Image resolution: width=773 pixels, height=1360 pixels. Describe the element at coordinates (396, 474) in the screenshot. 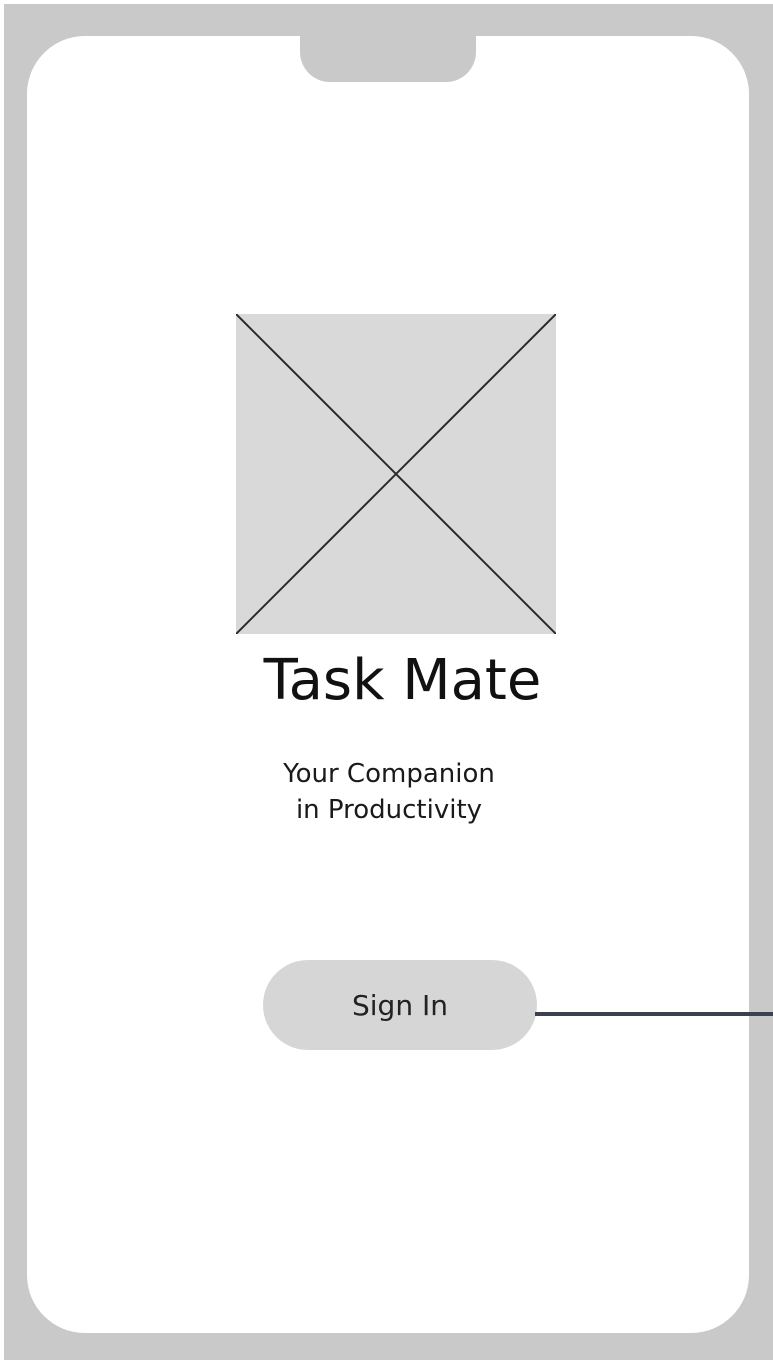

I see `image-placeholder-icon` at that location.